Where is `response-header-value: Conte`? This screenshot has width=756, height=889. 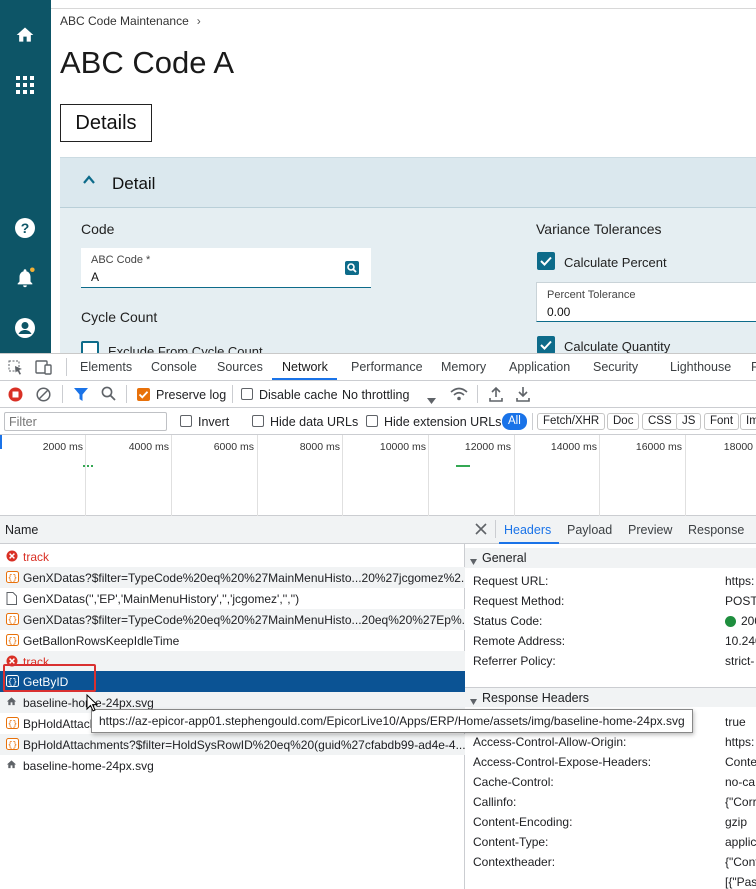 response-header-value: Conte is located at coordinates (740, 762).